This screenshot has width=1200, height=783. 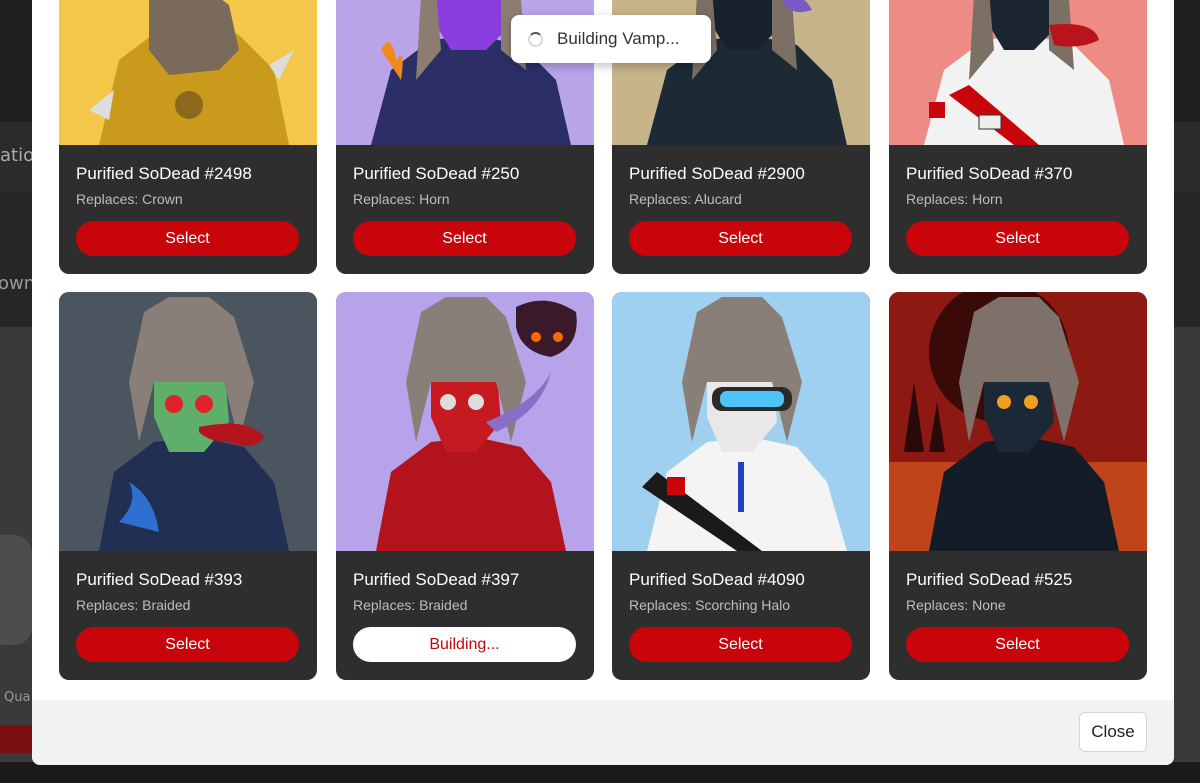 I want to click on card-replaces: Replaces: Crown, so click(x=129, y=199).